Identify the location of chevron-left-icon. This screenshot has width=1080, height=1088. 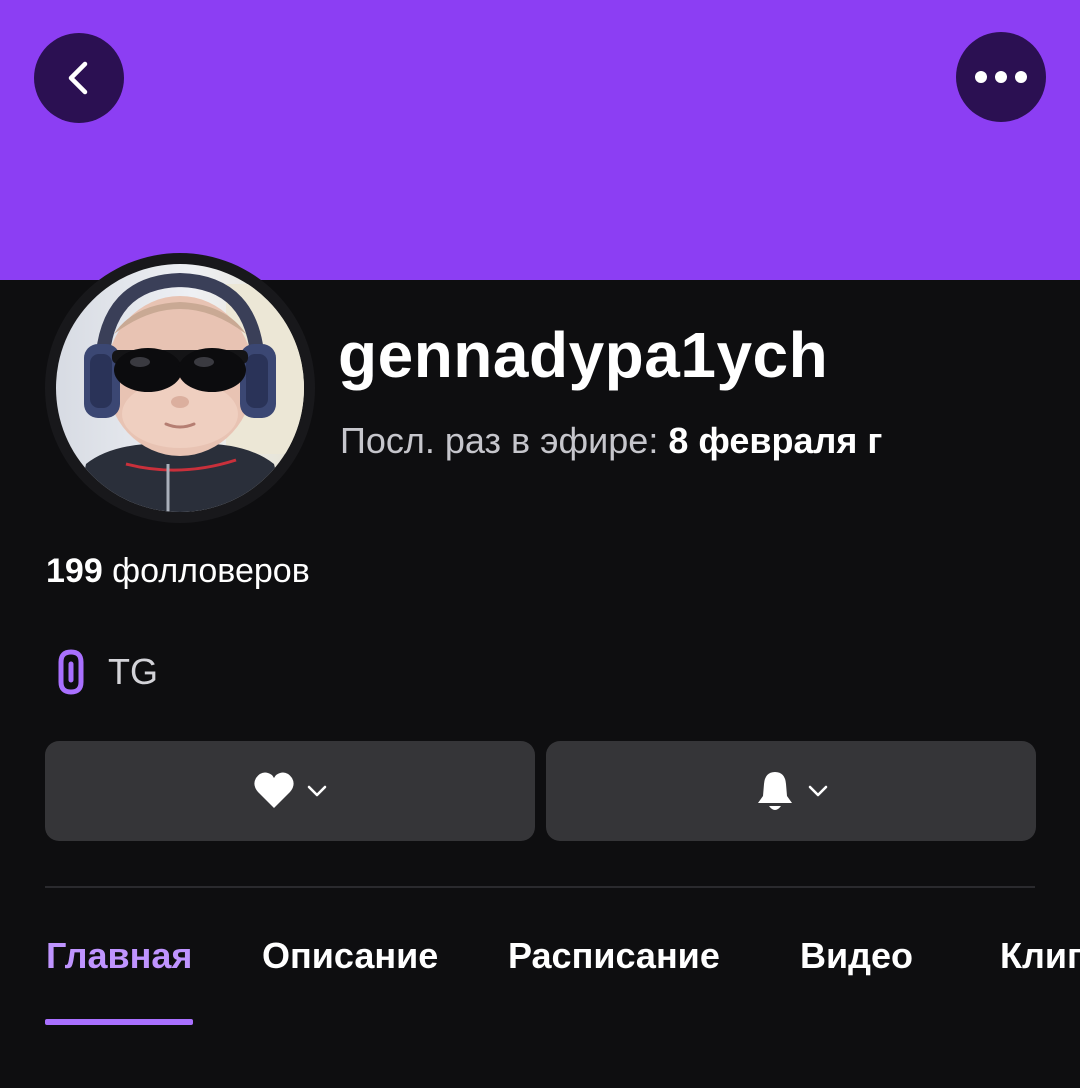
(78, 78).